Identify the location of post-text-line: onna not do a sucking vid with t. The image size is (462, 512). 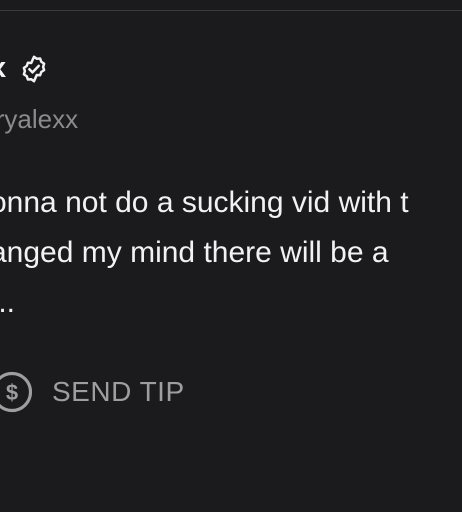
(204, 202).